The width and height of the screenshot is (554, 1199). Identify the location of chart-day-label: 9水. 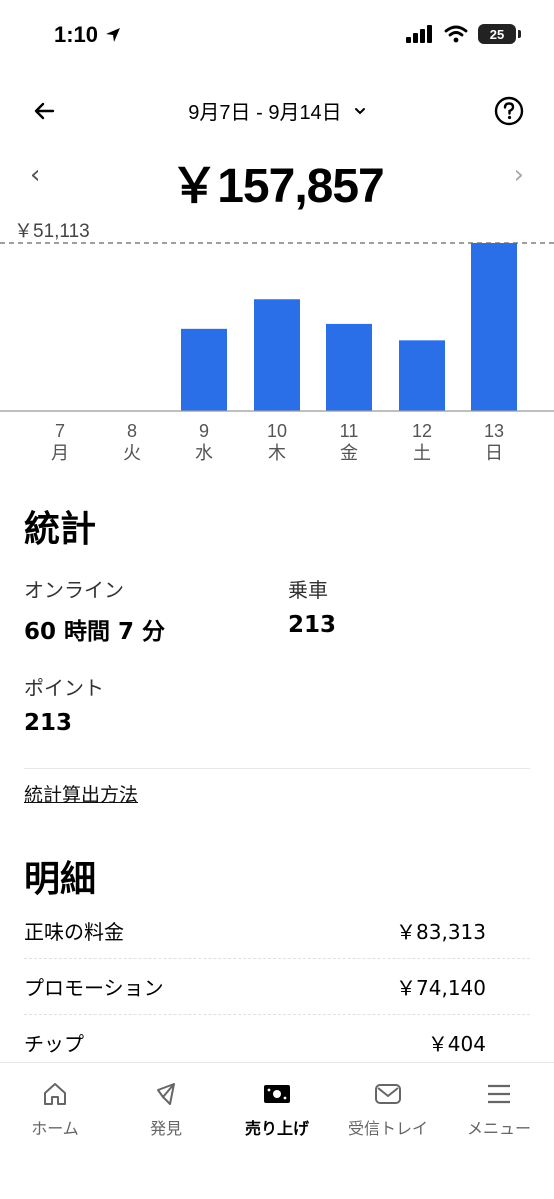
(204, 442).